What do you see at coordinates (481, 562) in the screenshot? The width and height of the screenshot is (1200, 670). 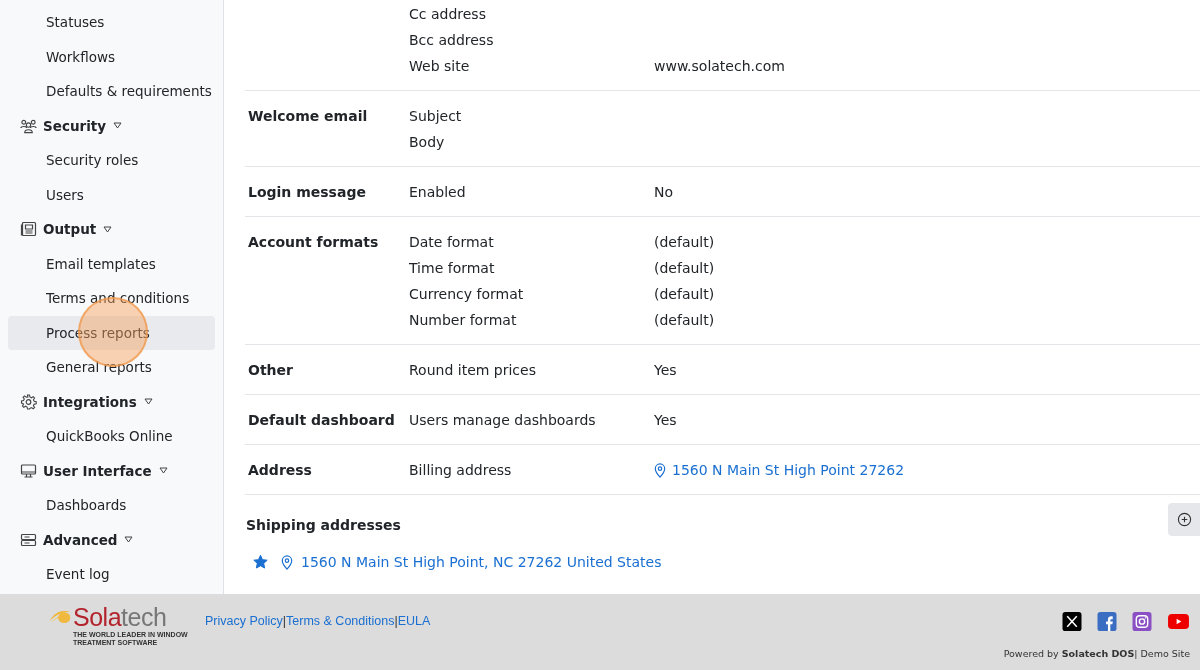 I see `address-link: 1560 N Main St High Point, NC 27262 United States` at bounding box center [481, 562].